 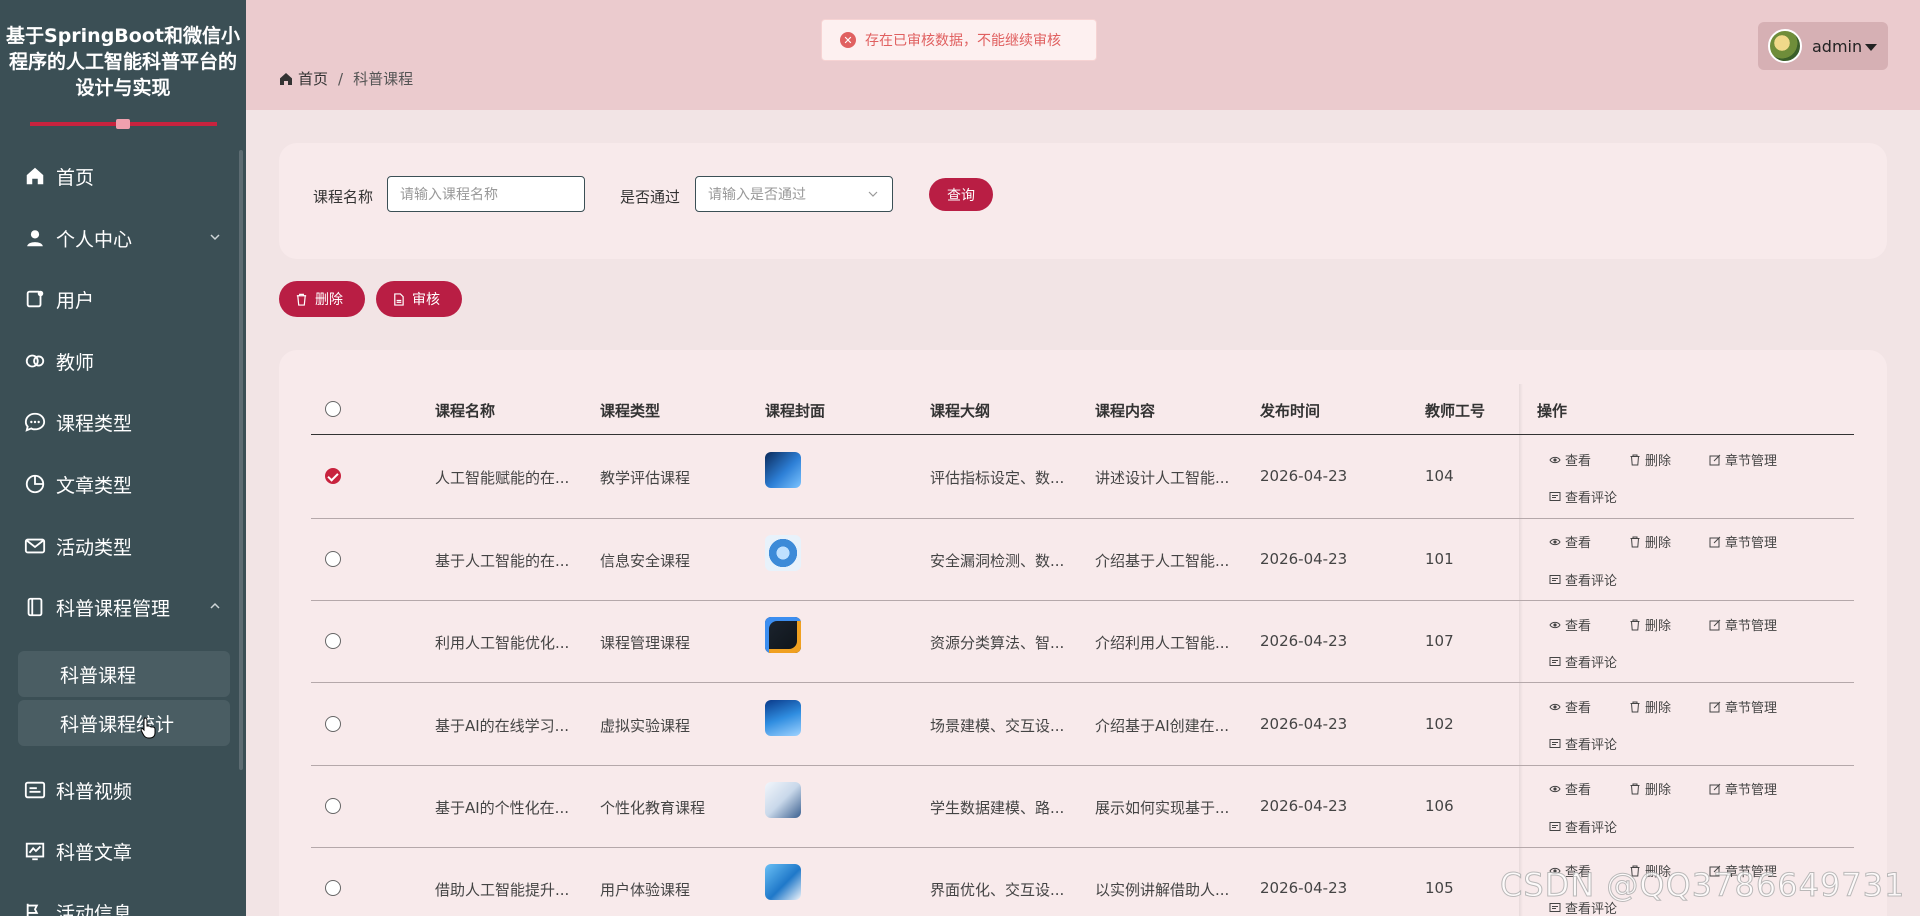 What do you see at coordinates (148, 728) in the screenshot?
I see `mouse-cursor-icon` at bounding box center [148, 728].